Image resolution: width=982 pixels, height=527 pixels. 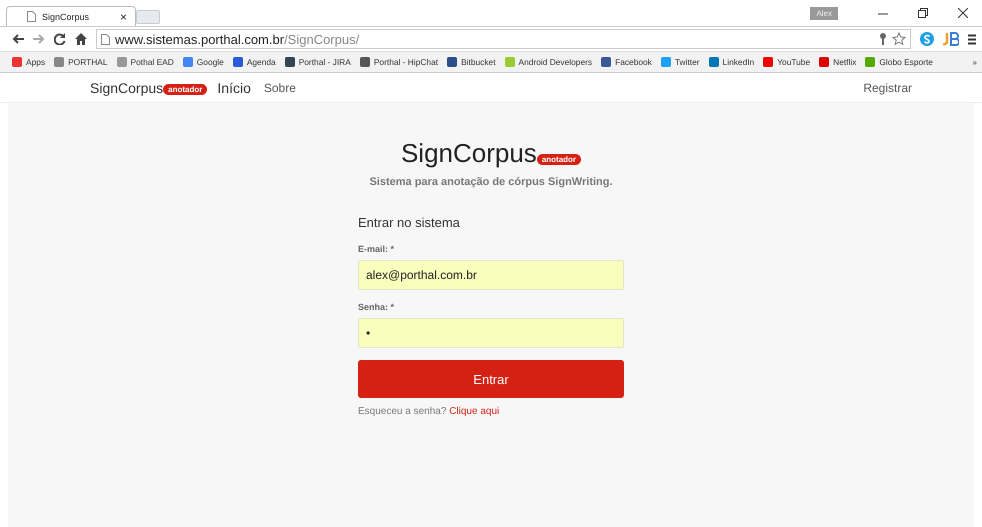 What do you see at coordinates (503, 39) in the screenshot?
I see `address-bar: www.sistemas.porthal.com.br/SignCorpus/` at bounding box center [503, 39].